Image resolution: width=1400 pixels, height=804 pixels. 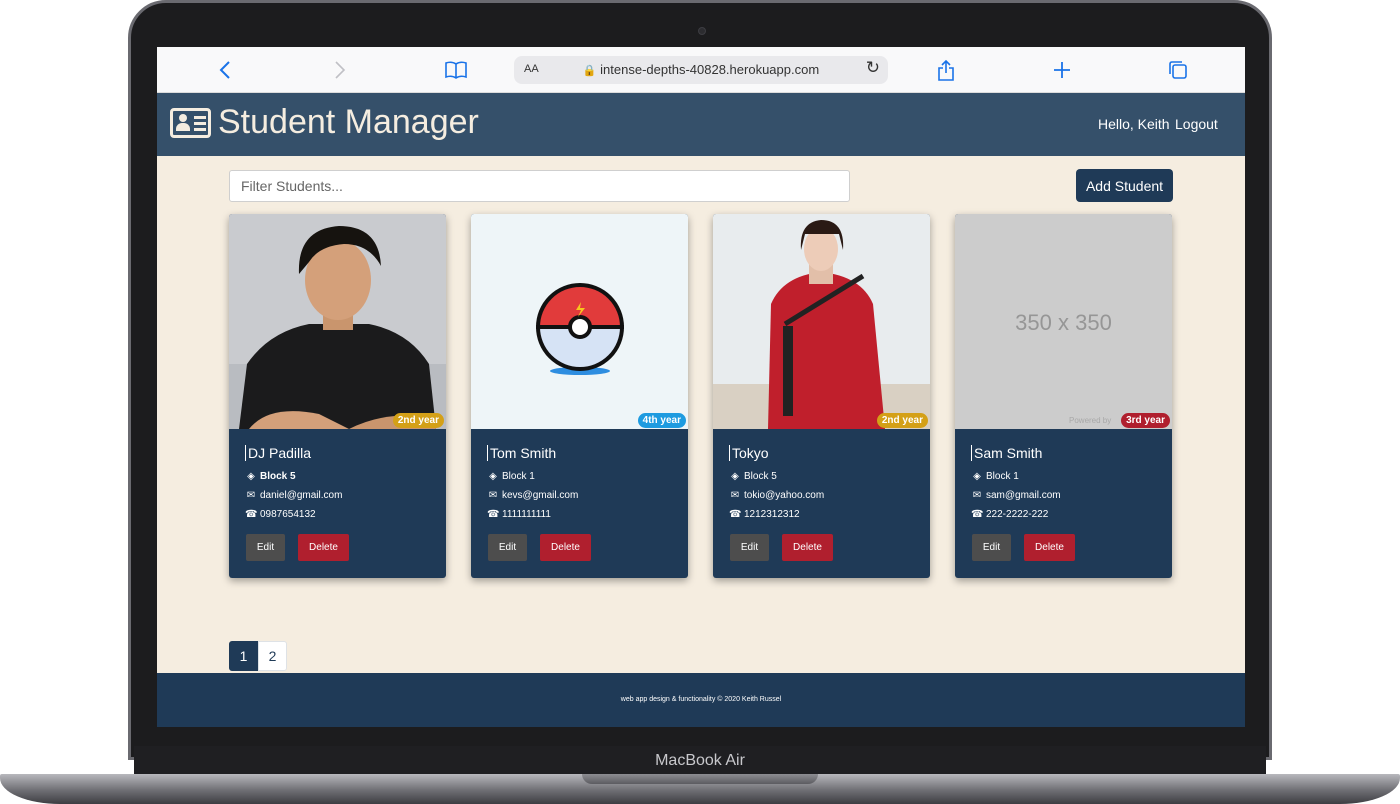 What do you see at coordinates (589, 71) in the screenshot?
I see `lock-icon: 🔒` at bounding box center [589, 71].